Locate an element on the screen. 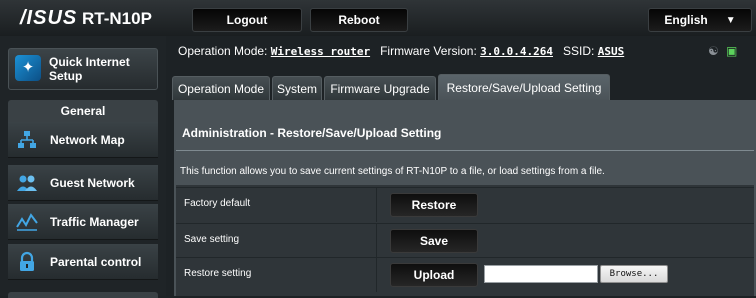 This screenshot has height=298, width=756. firmware-version-link: 3.0.0.4.264 is located at coordinates (516, 51).